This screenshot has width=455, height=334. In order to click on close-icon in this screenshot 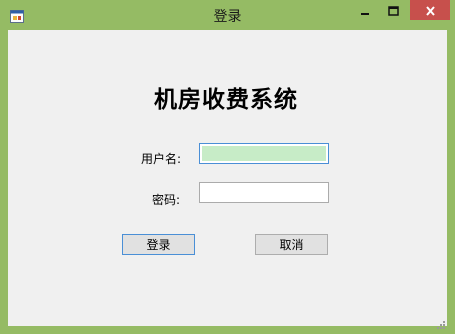, I will do `click(430, 10)`.